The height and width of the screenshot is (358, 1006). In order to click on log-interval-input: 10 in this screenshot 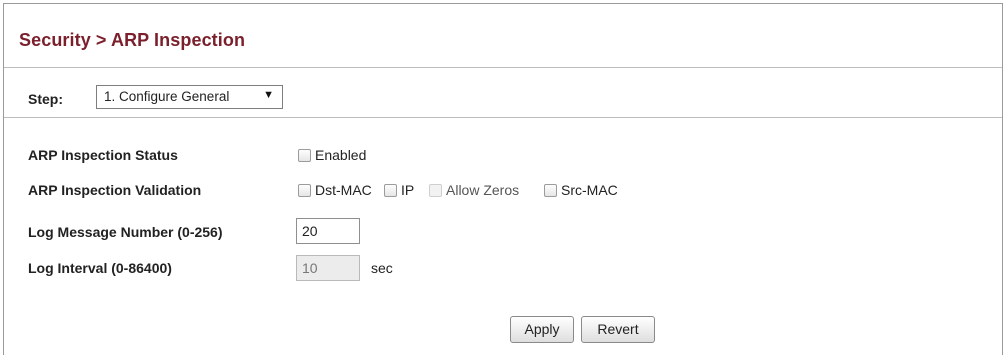, I will do `click(328, 268)`.